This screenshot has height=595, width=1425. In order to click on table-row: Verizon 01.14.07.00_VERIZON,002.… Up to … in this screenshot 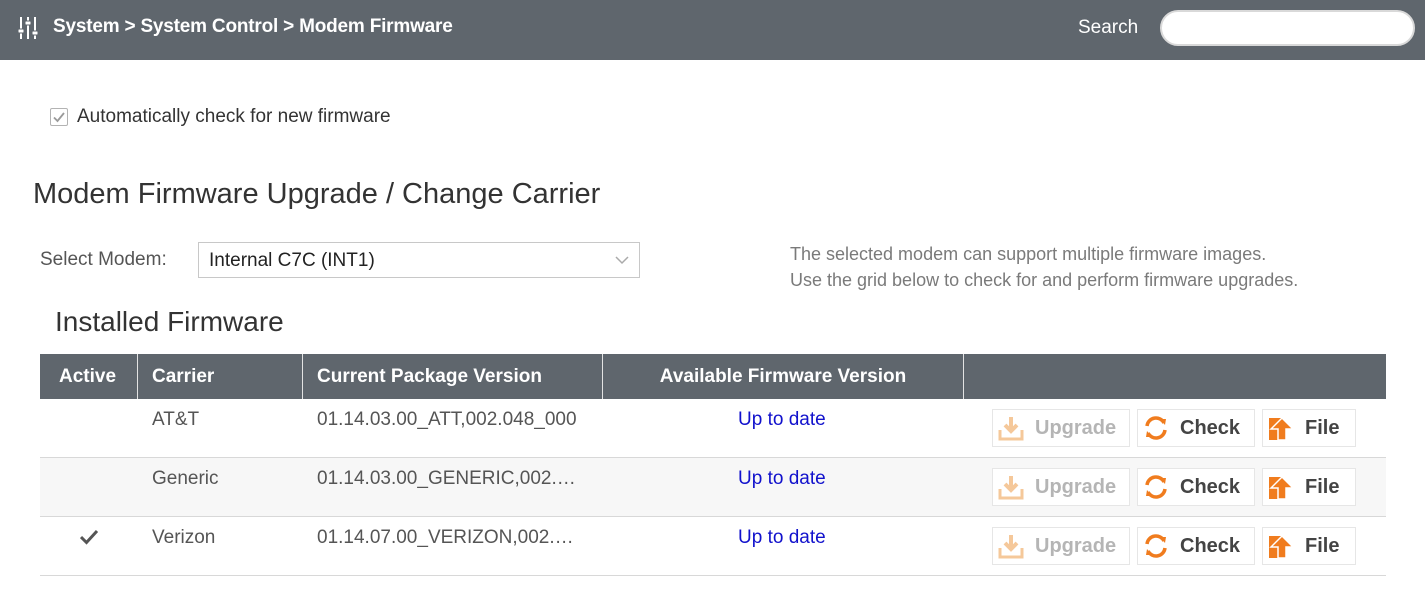, I will do `click(713, 546)`.